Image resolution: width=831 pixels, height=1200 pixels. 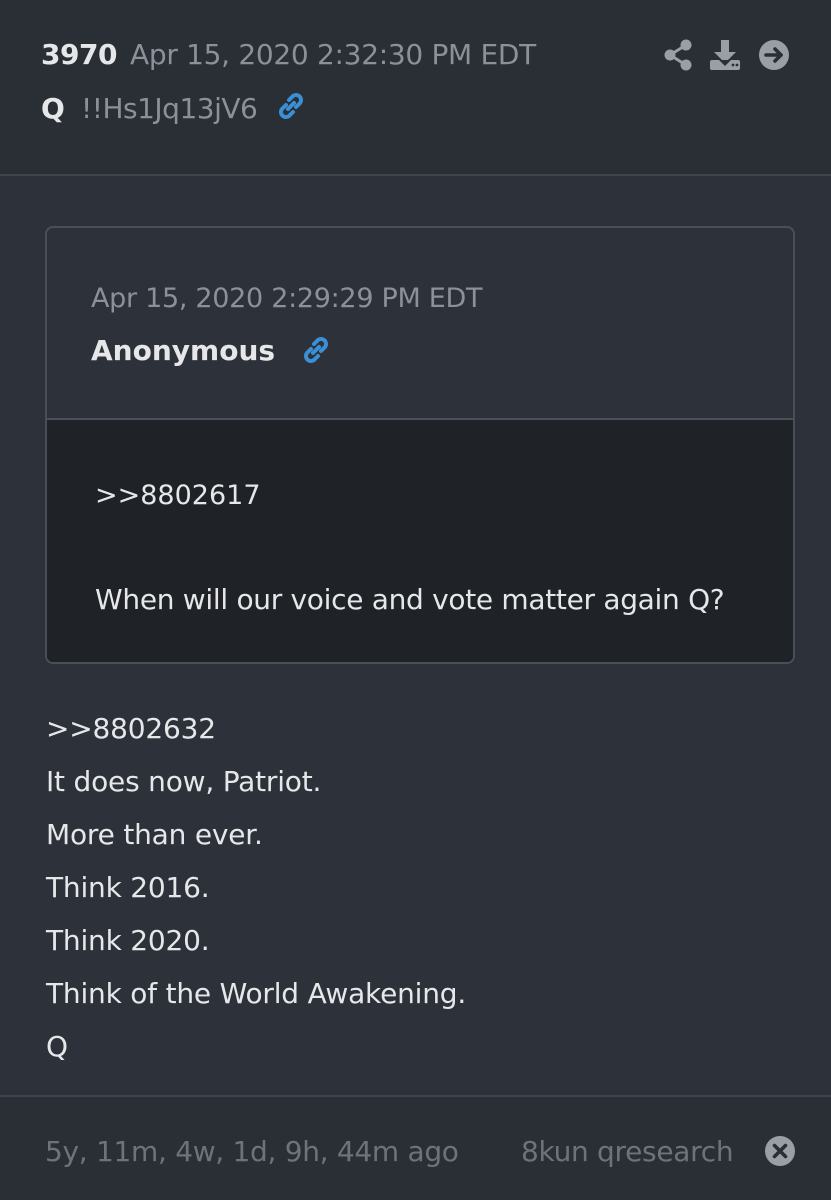 I want to click on quoted-post-header: Apr 15, 2020 2:29:29 PM EDT Anonymous, so click(x=420, y=324).